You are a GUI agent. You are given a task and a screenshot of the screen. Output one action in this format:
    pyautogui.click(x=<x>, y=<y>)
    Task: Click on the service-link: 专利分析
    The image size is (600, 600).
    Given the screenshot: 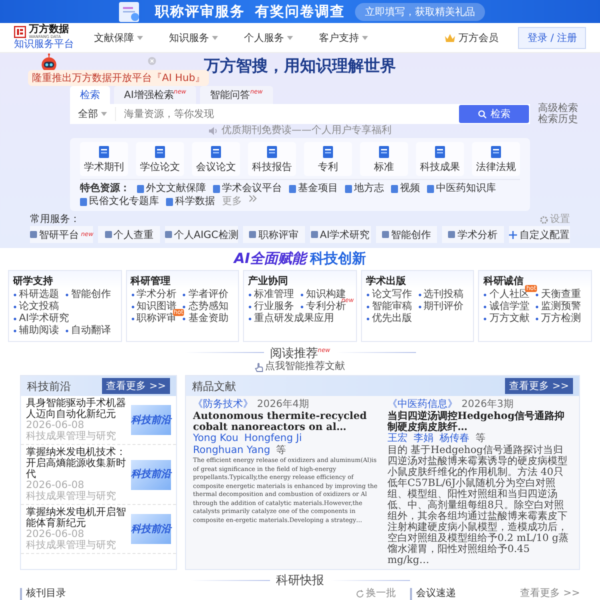 What is the action you would take?
    pyautogui.click(x=326, y=306)
    